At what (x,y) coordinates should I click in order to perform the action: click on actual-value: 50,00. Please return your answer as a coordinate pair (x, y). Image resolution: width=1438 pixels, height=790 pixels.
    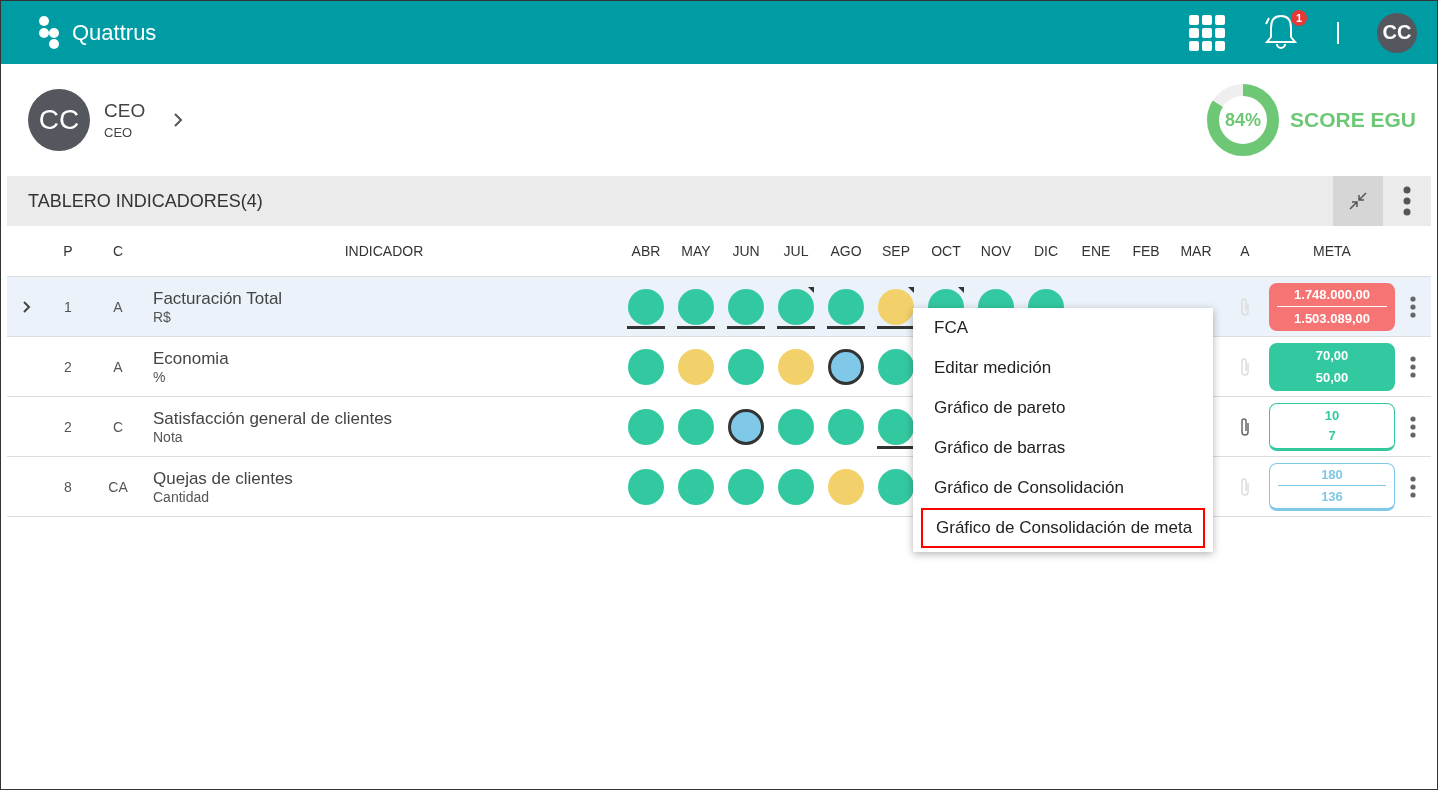
    Looking at the image, I should click on (1332, 377).